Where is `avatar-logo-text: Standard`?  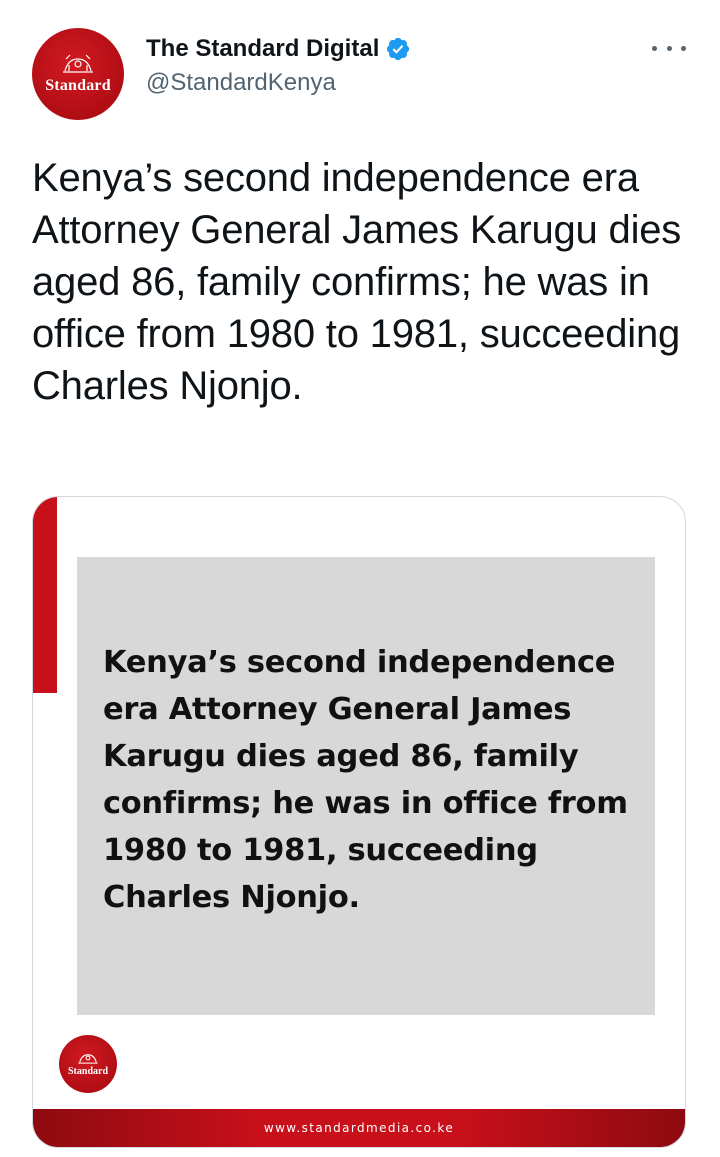 avatar-logo-text: Standard is located at coordinates (78, 85).